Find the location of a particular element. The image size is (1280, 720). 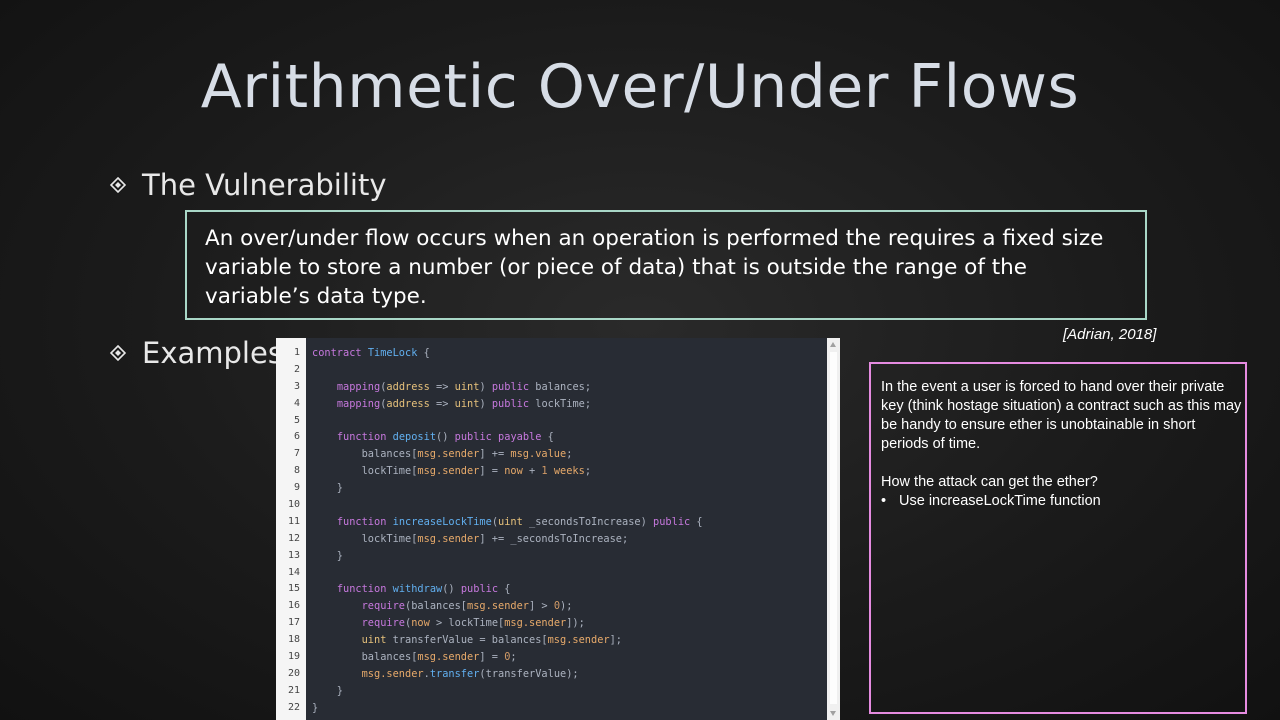

line-number: 15 is located at coordinates (293, 589).